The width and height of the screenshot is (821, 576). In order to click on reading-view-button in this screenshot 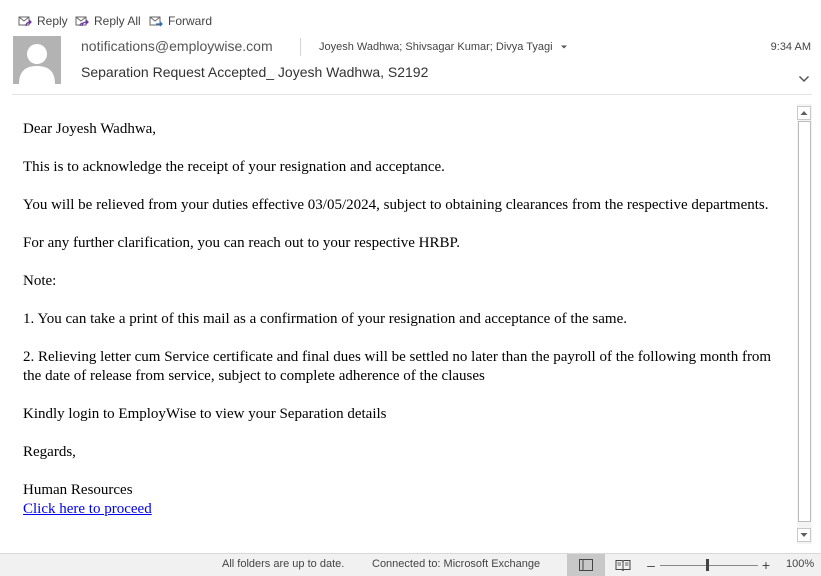, I will do `click(623, 565)`.